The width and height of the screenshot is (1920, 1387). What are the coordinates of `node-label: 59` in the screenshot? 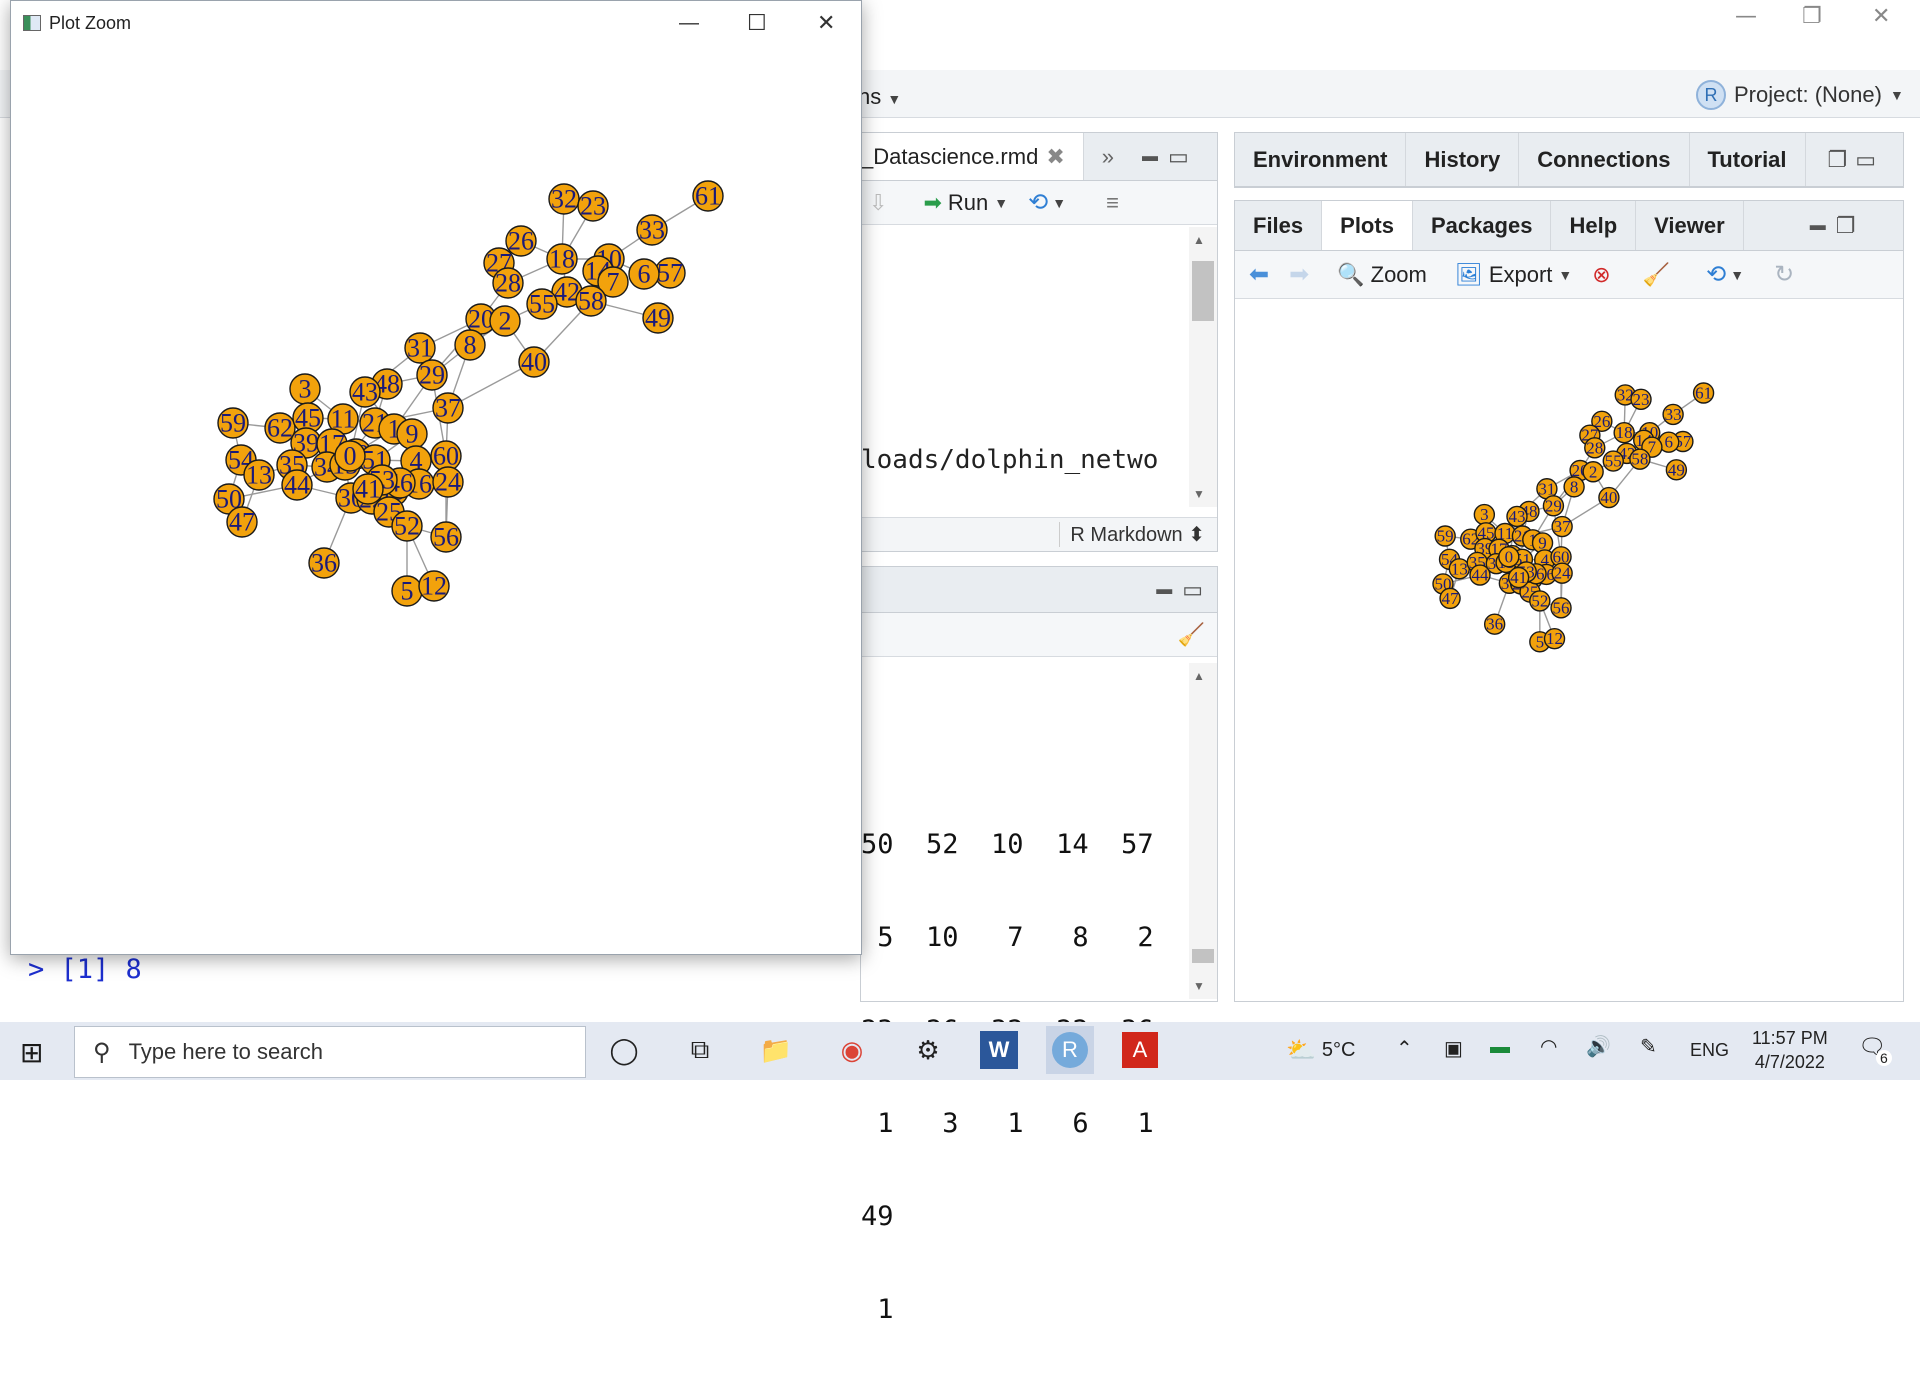 It's located at (233, 423).